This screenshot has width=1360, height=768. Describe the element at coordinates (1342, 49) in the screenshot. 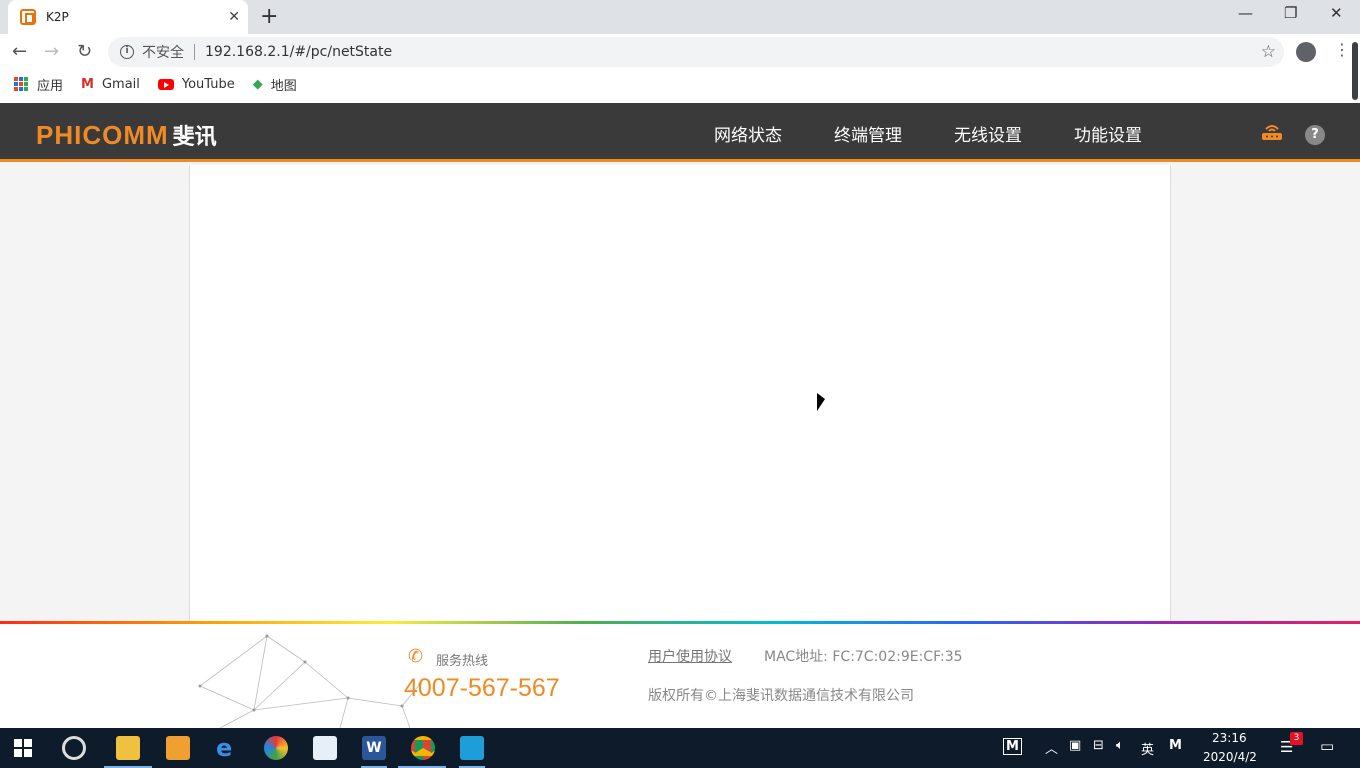

I see `browser-menu-icon: ⋮` at that location.